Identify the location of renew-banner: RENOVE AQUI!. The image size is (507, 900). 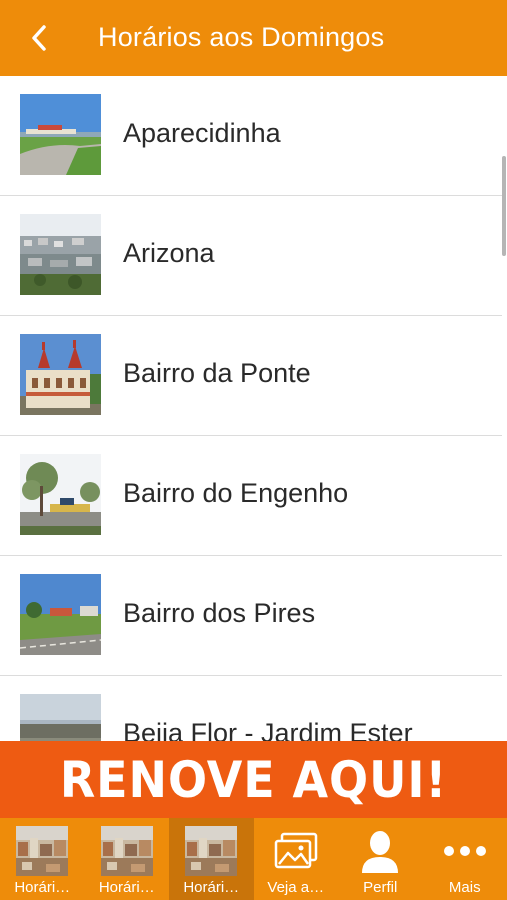
(253, 779).